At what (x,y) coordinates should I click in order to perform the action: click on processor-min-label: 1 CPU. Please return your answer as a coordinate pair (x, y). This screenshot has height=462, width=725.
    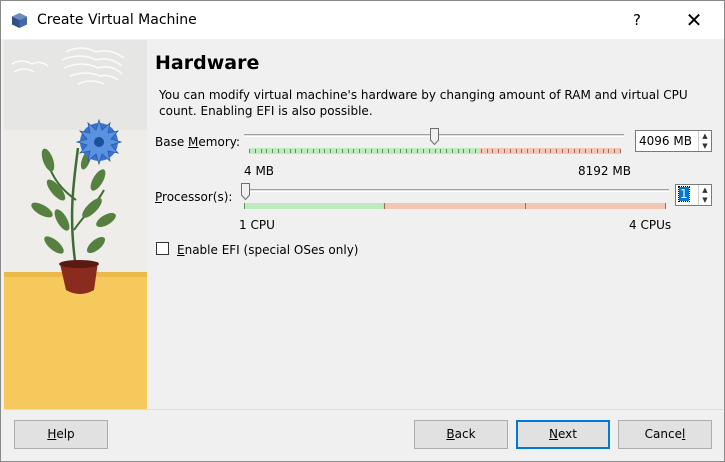
    Looking at the image, I should click on (257, 225).